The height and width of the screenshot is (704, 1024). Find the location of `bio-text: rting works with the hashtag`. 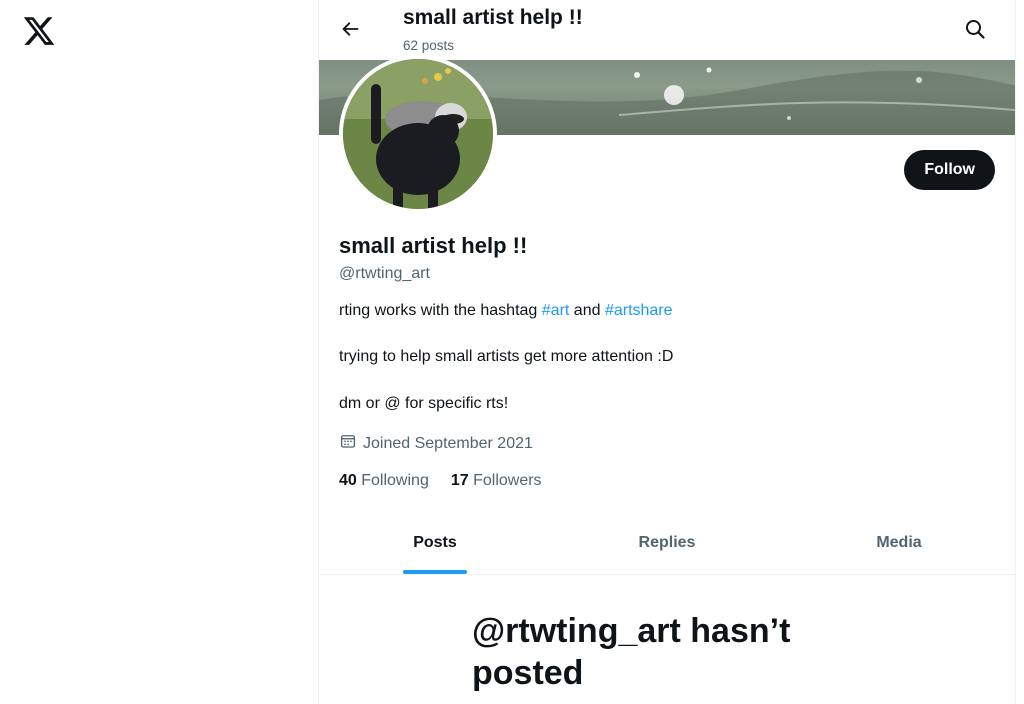

bio-text: rting works with the hashtag is located at coordinates (440, 310).